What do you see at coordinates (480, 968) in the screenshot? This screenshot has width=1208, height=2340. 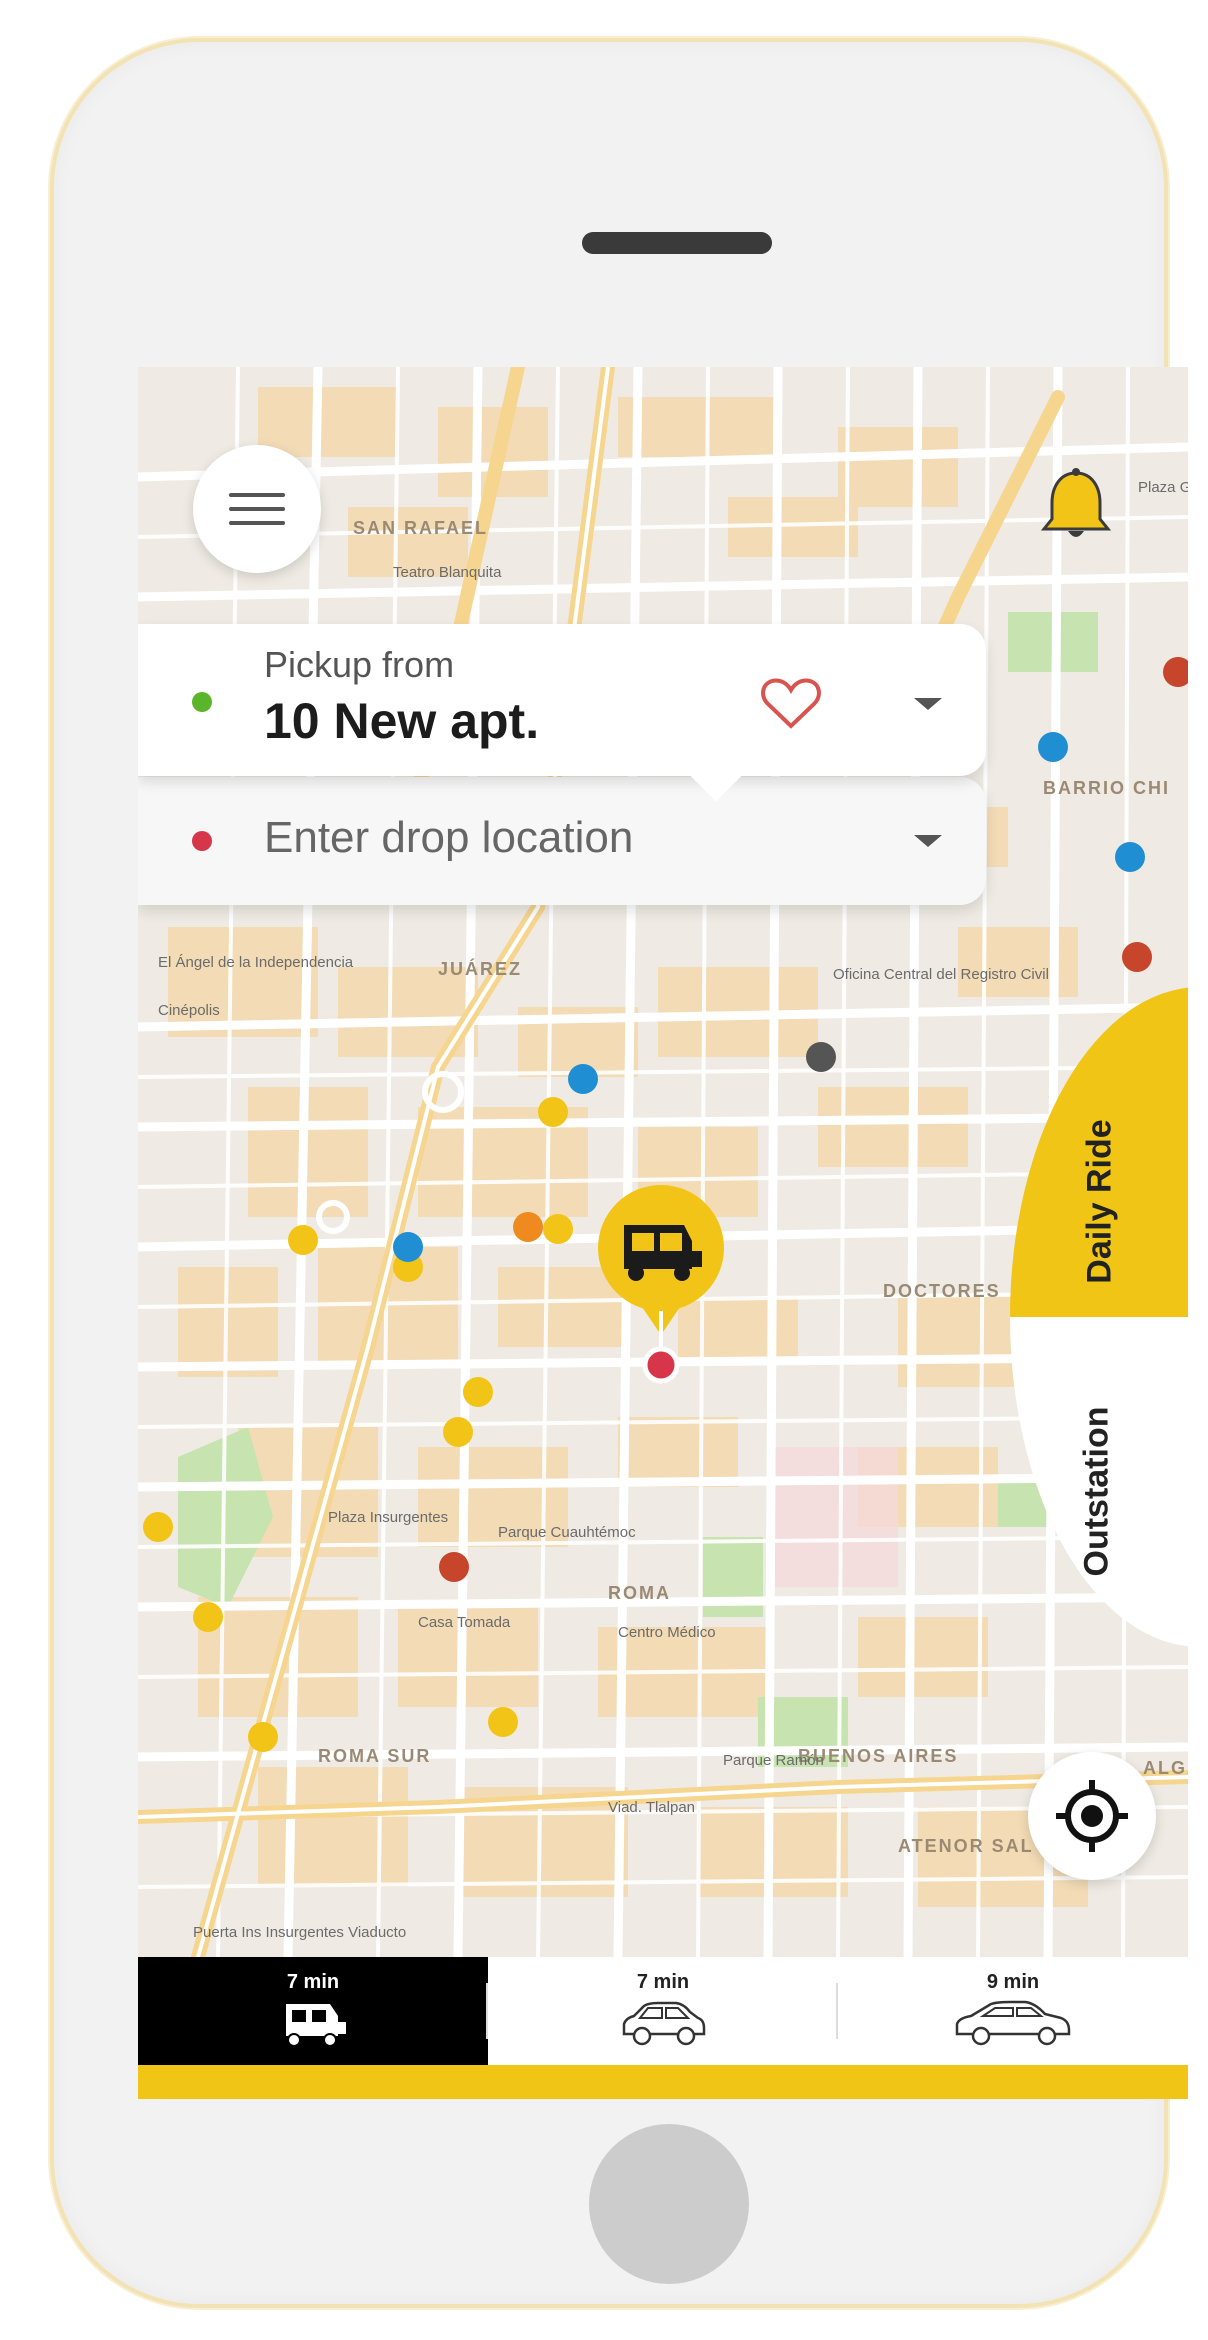 I see `map-label-juarez: JUÁREZ` at bounding box center [480, 968].